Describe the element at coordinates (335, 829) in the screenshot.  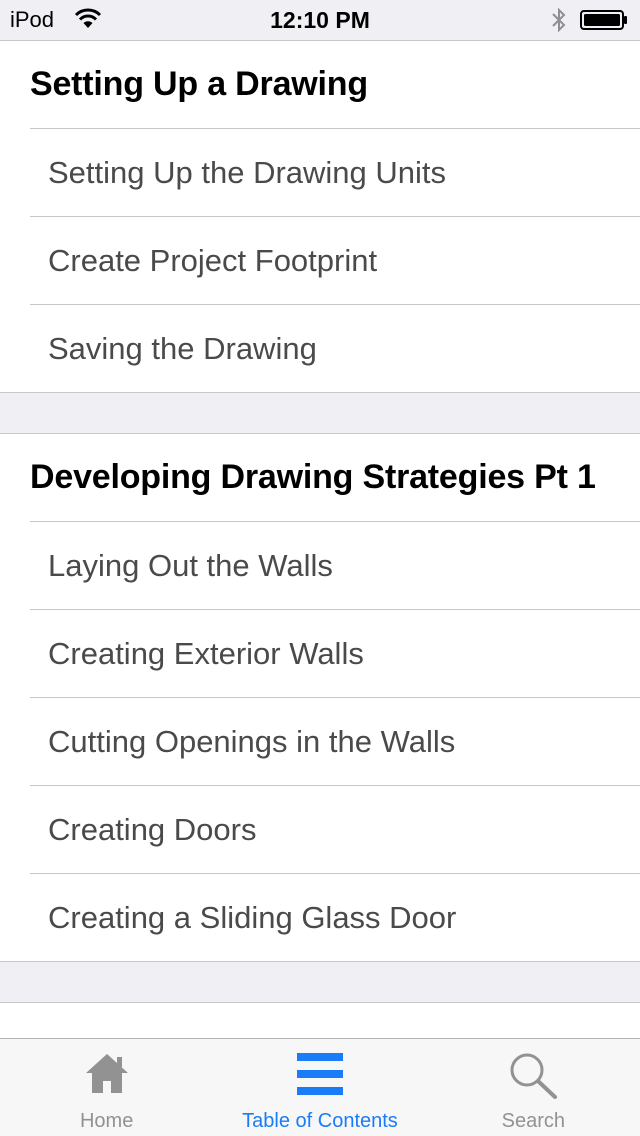
I see `list-item: Creating Doors` at that location.